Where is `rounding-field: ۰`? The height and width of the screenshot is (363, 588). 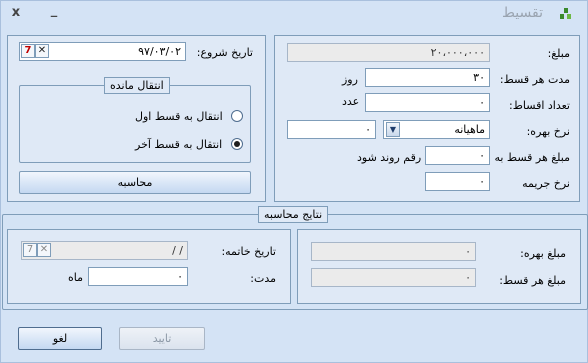
rounding-field: ۰ is located at coordinates (457, 155).